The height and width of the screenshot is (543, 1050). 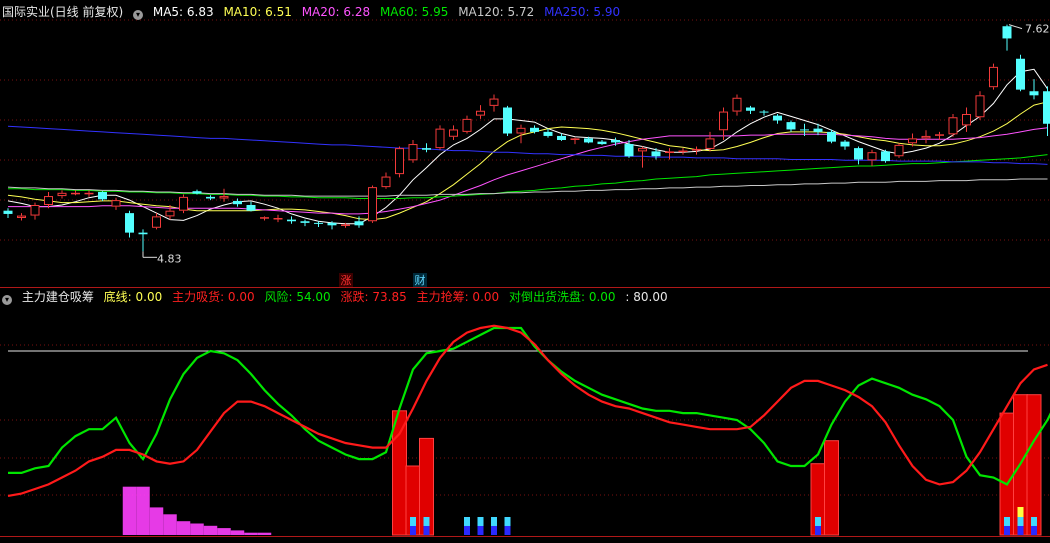 What do you see at coordinates (169, 258) in the screenshot?
I see `low-price-label: 4.83` at bounding box center [169, 258].